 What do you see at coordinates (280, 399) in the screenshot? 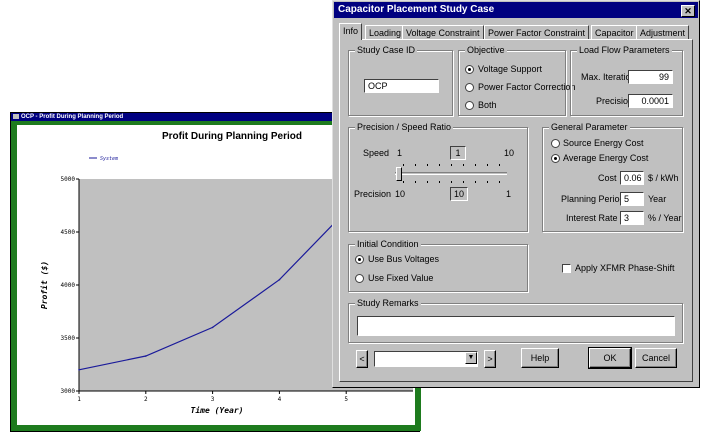
I see `x-tick-label: 4` at bounding box center [280, 399].